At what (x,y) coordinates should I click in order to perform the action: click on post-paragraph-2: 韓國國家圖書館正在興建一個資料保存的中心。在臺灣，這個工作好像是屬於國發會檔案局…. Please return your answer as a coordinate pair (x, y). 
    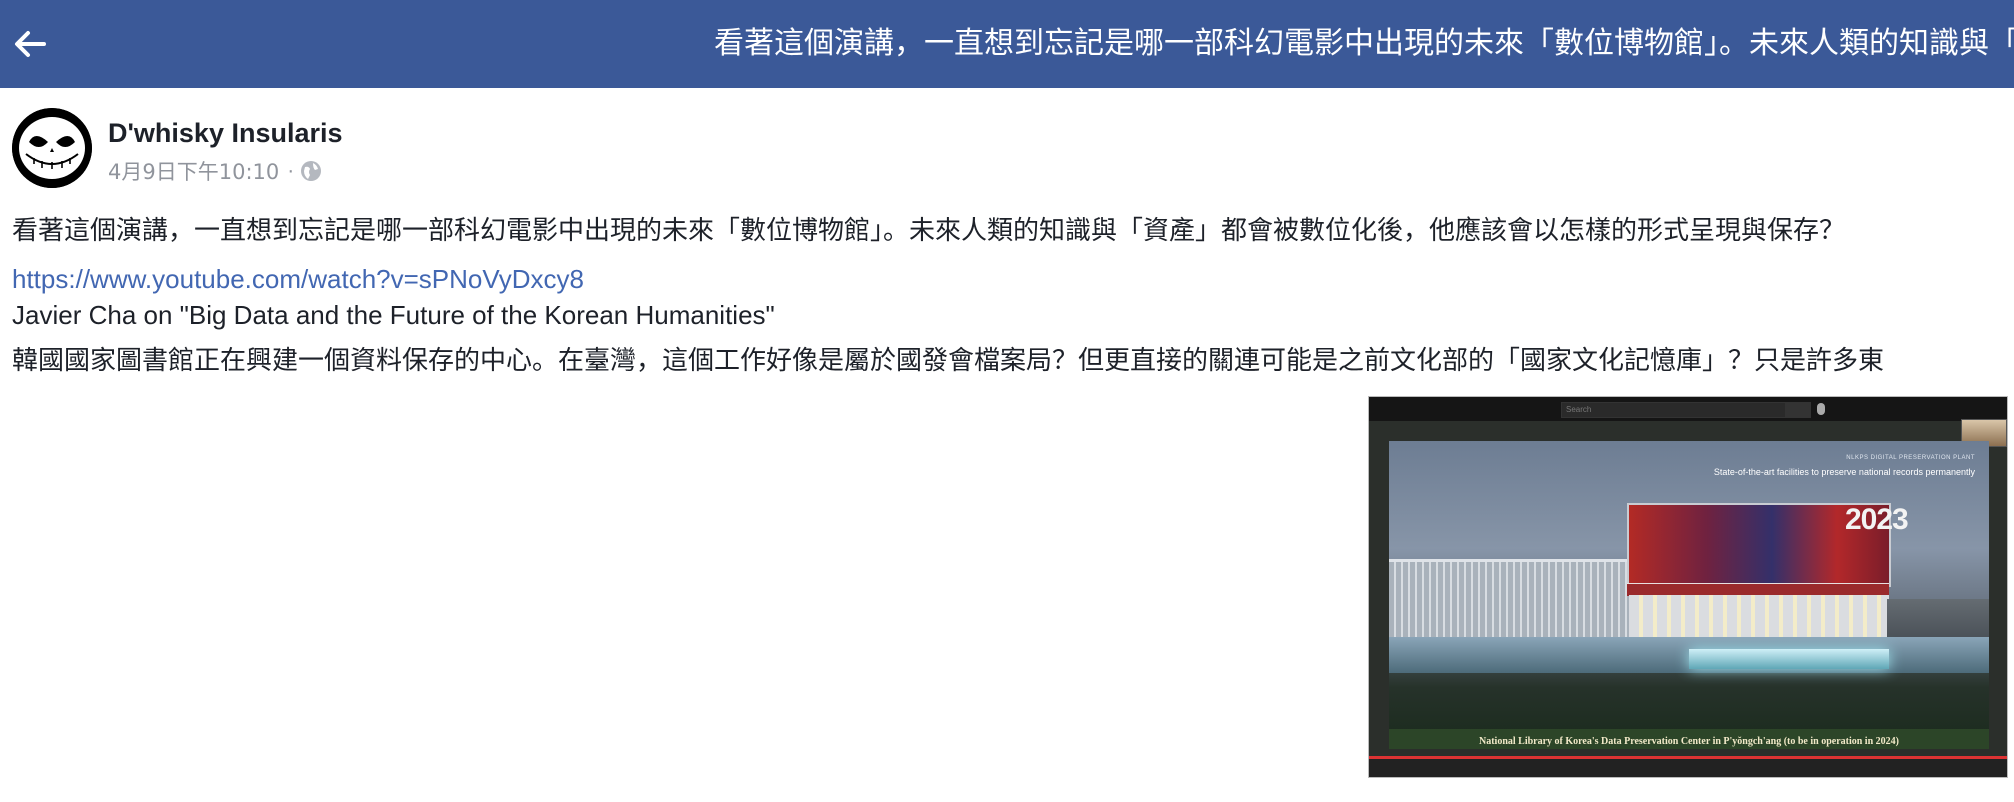
    Looking at the image, I should click on (948, 361).